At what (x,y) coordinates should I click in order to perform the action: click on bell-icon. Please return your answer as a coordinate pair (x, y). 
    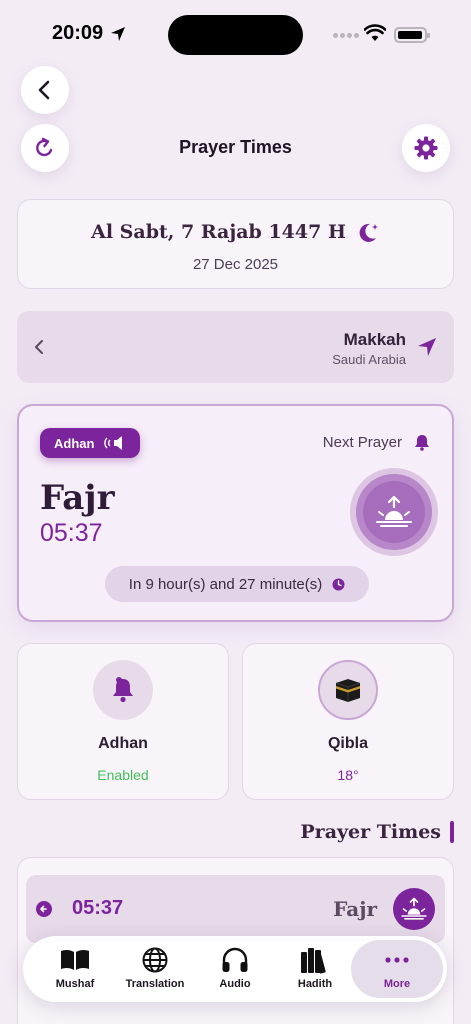
    Looking at the image, I should click on (422, 443).